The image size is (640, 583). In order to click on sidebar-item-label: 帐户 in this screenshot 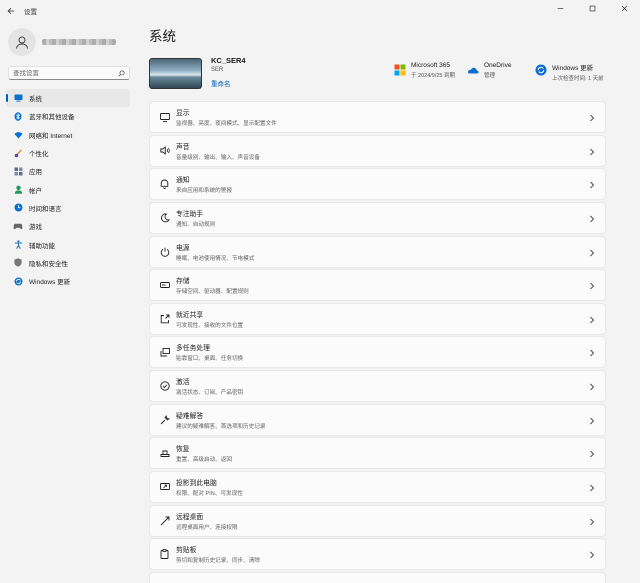, I will do `click(35, 191)`.